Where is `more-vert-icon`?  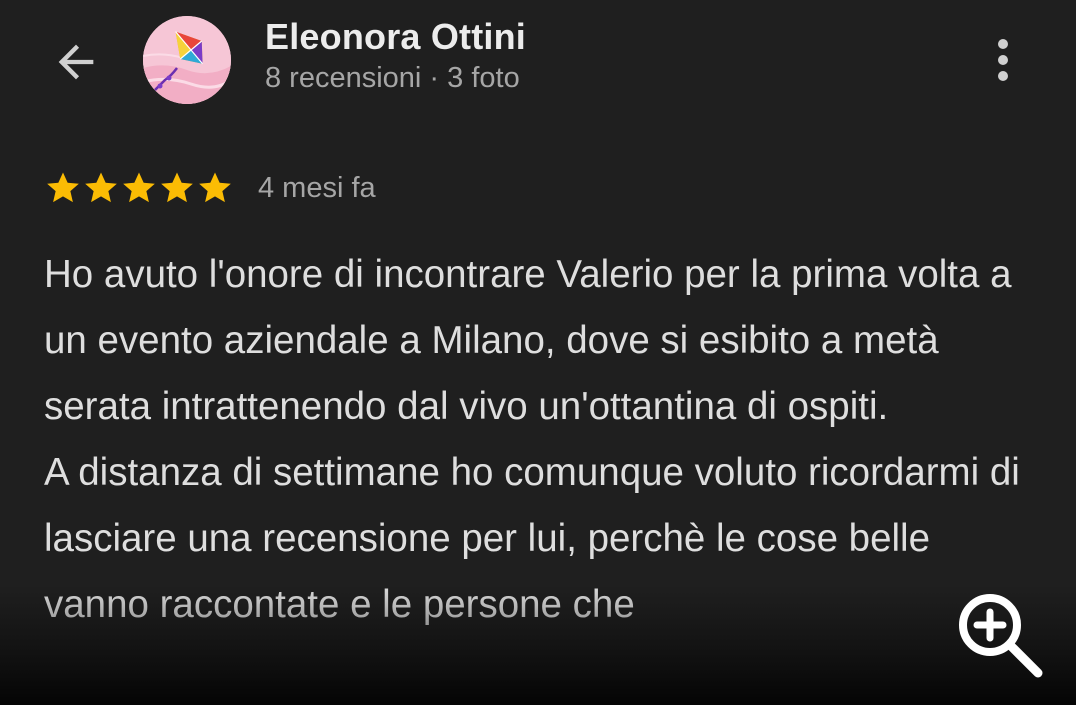
more-vert-icon is located at coordinates (1003, 60).